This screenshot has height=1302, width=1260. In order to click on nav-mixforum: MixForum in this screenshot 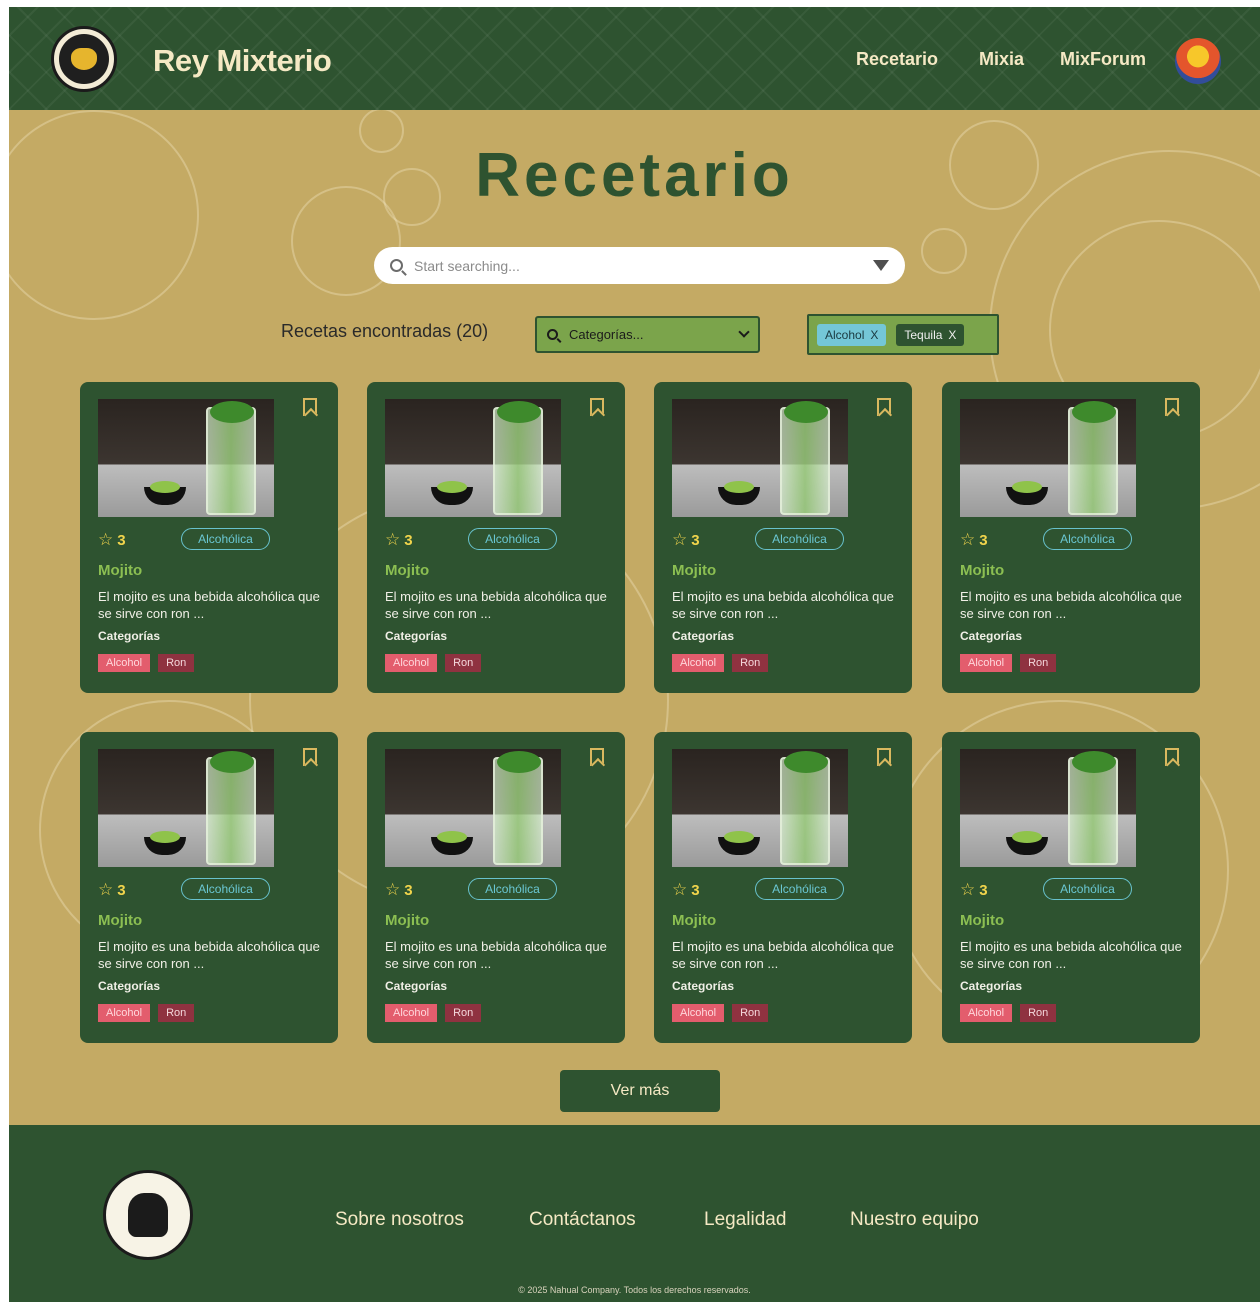, I will do `click(1103, 59)`.